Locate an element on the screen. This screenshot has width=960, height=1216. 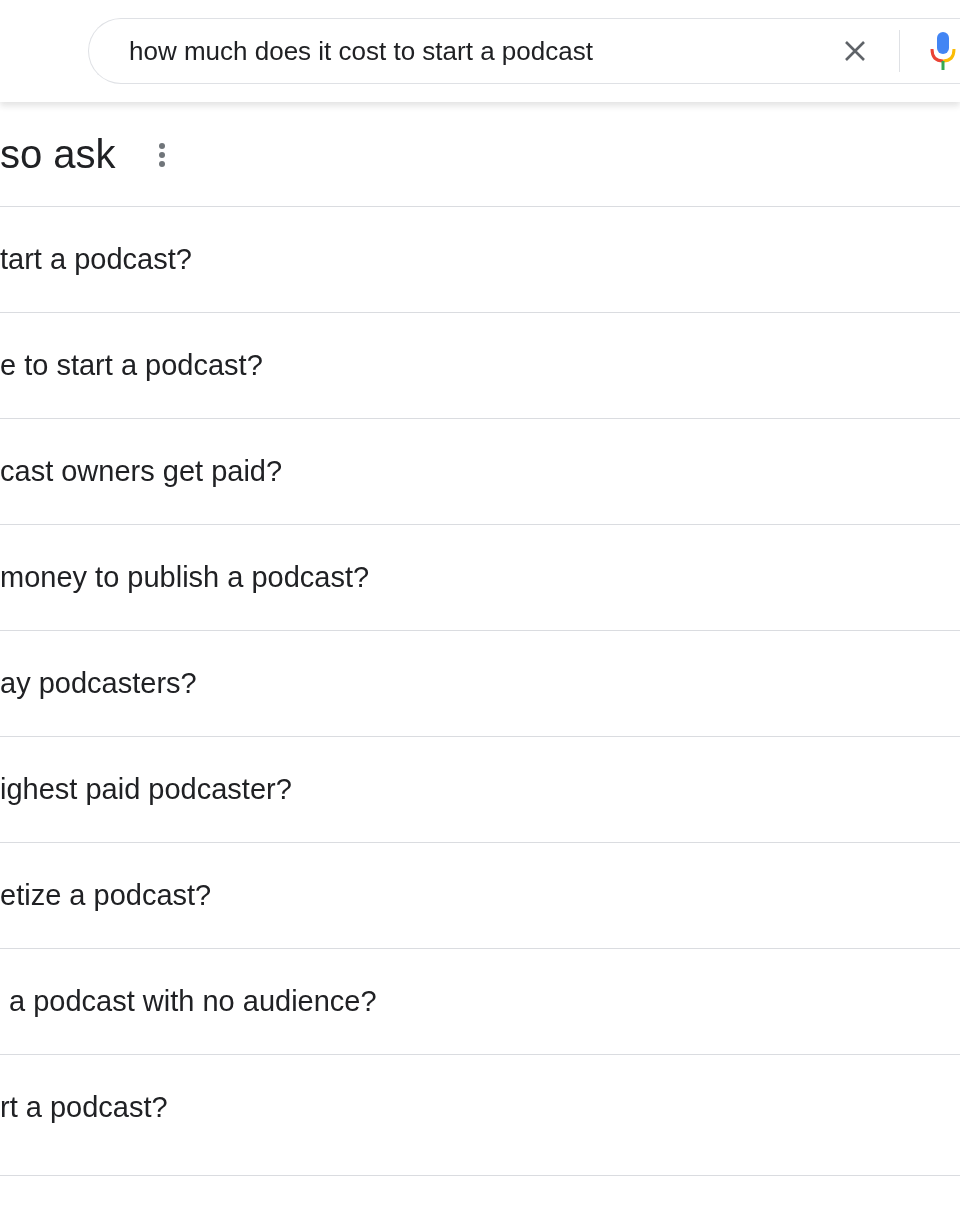
question-text: a podcast with no audience? is located at coordinates (188, 1001).